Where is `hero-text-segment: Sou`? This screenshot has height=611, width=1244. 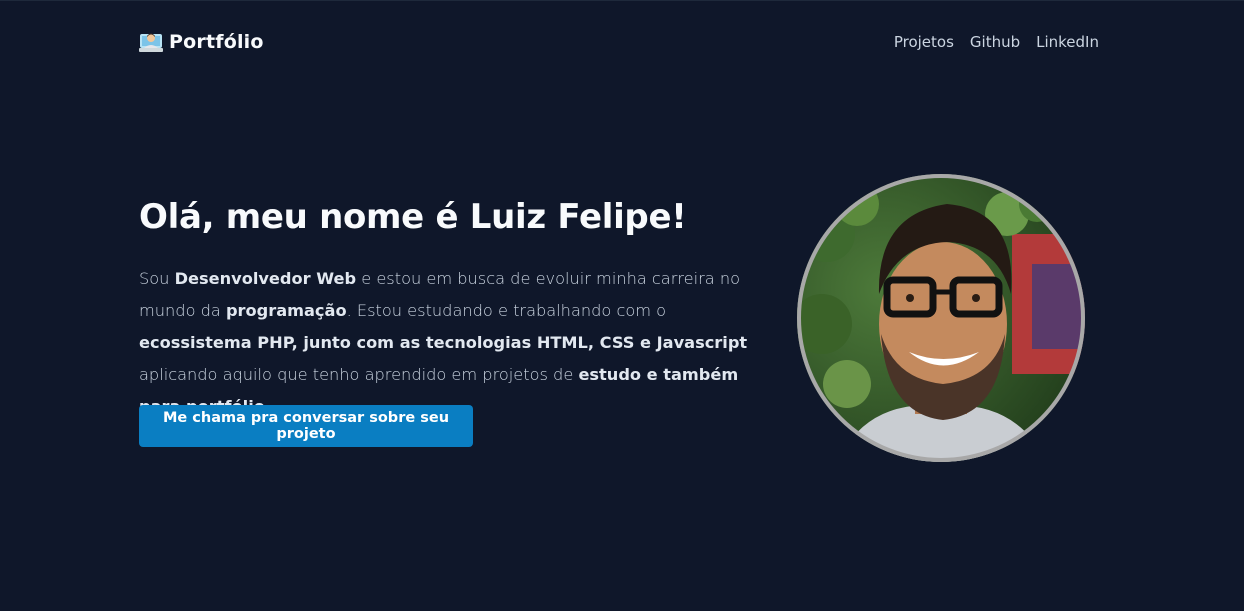 hero-text-segment: Sou is located at coordinates (157, 278).